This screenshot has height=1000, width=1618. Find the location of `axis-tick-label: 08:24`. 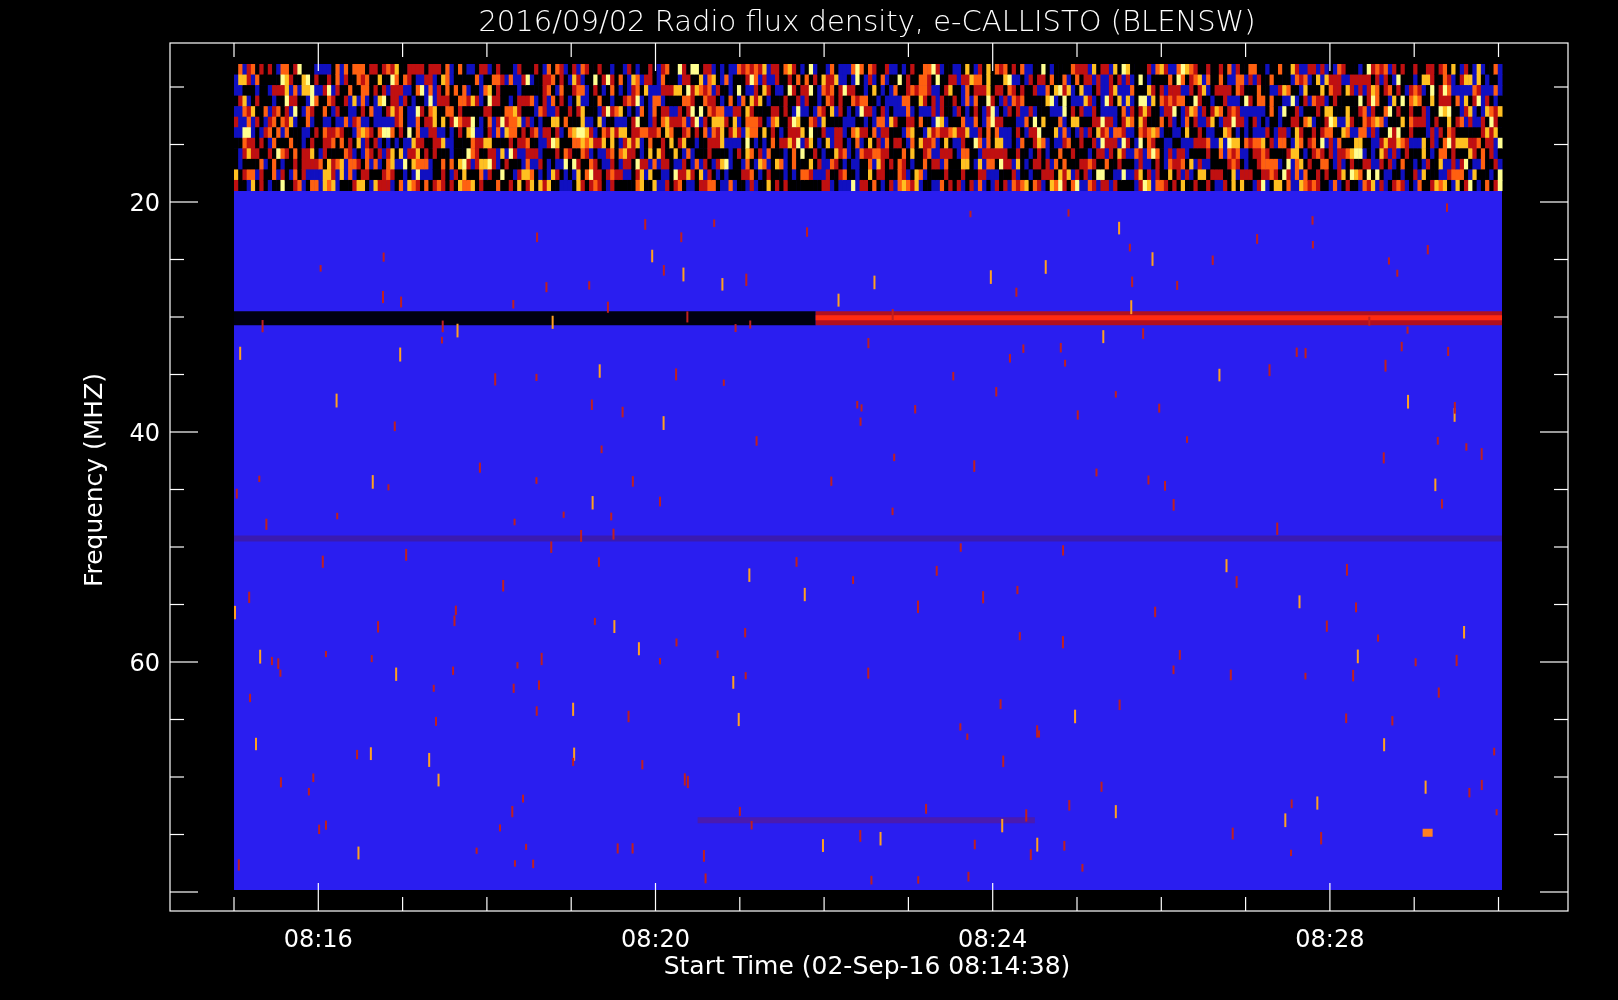

axis-tick-label: 08:24 is located at coordinates (993, 939).